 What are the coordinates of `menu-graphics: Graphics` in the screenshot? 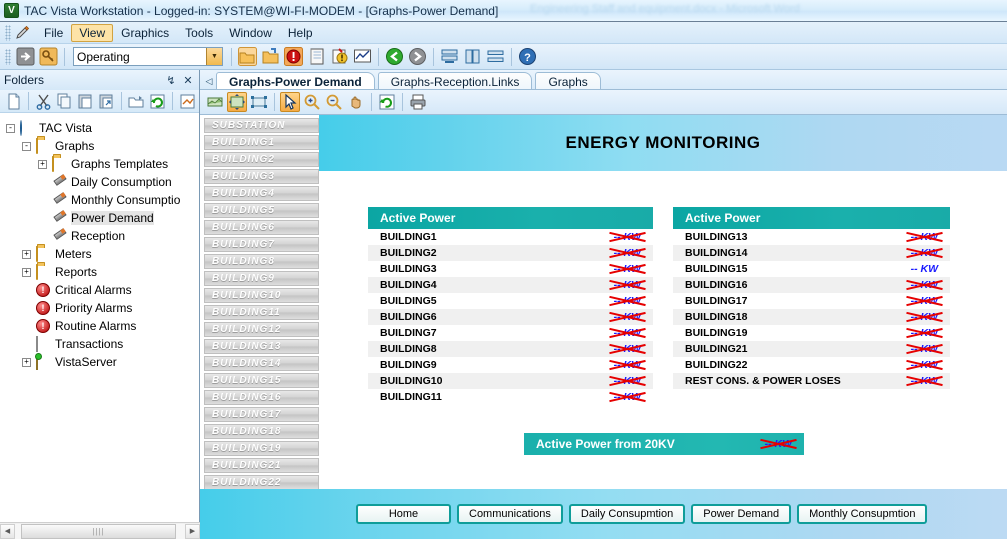 It's located at (145, 33).